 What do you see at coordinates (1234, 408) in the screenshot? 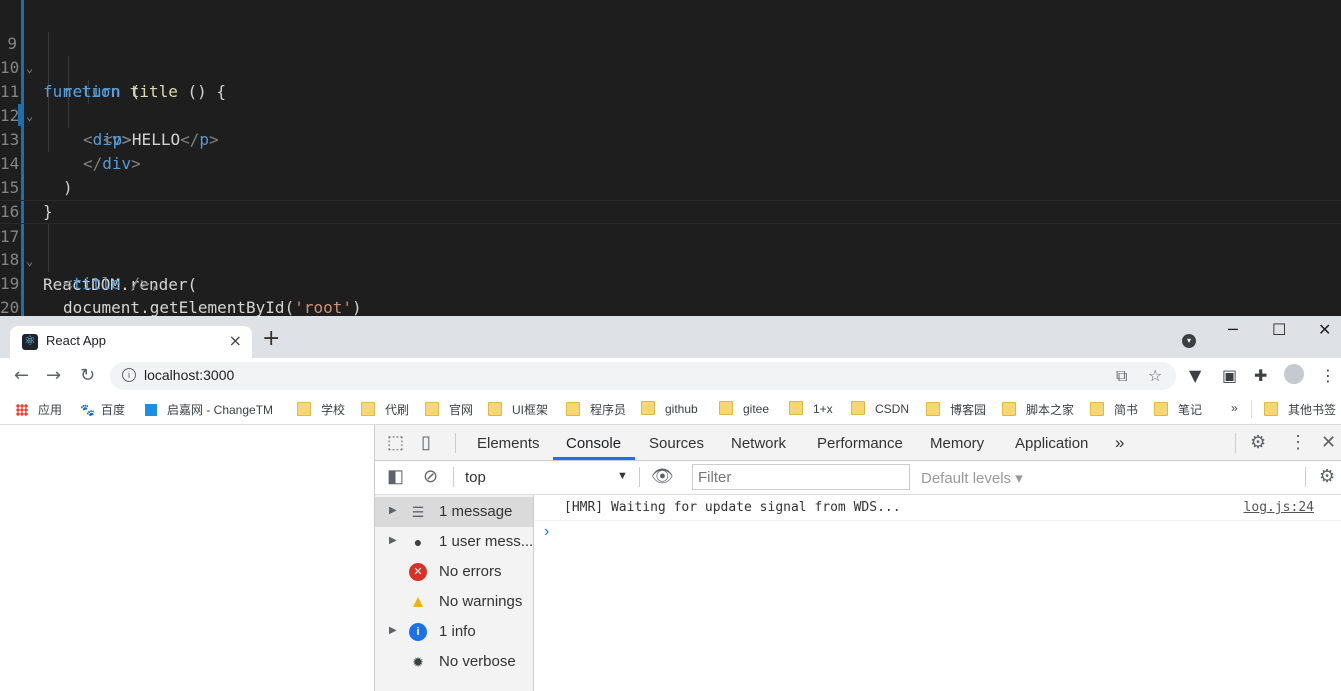
I see `bookmarks-overflow-button: »` at bounding box center [1234, 408].